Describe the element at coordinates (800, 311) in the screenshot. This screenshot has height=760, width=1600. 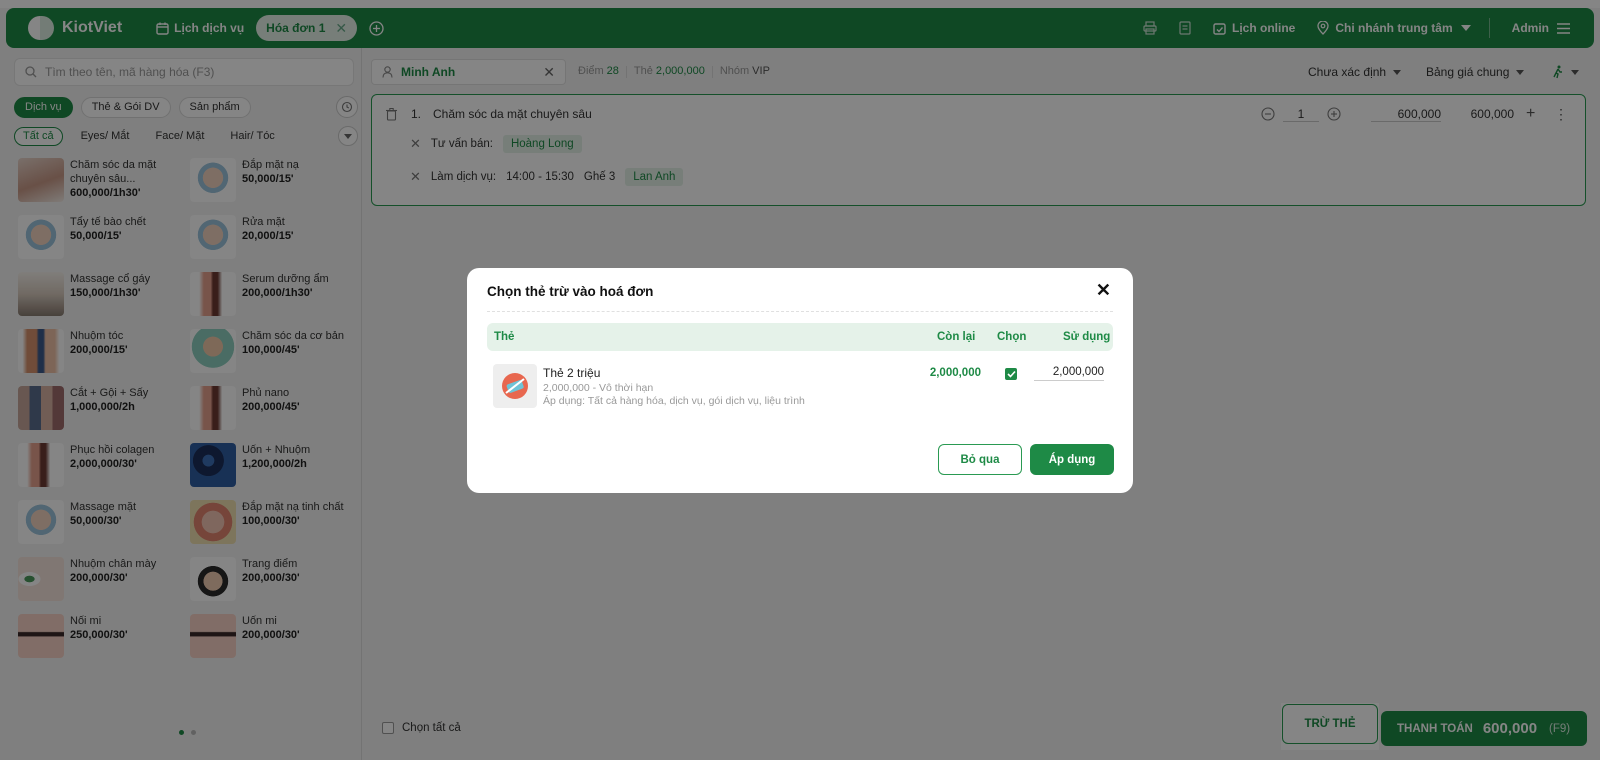
I see `divider` at that location.